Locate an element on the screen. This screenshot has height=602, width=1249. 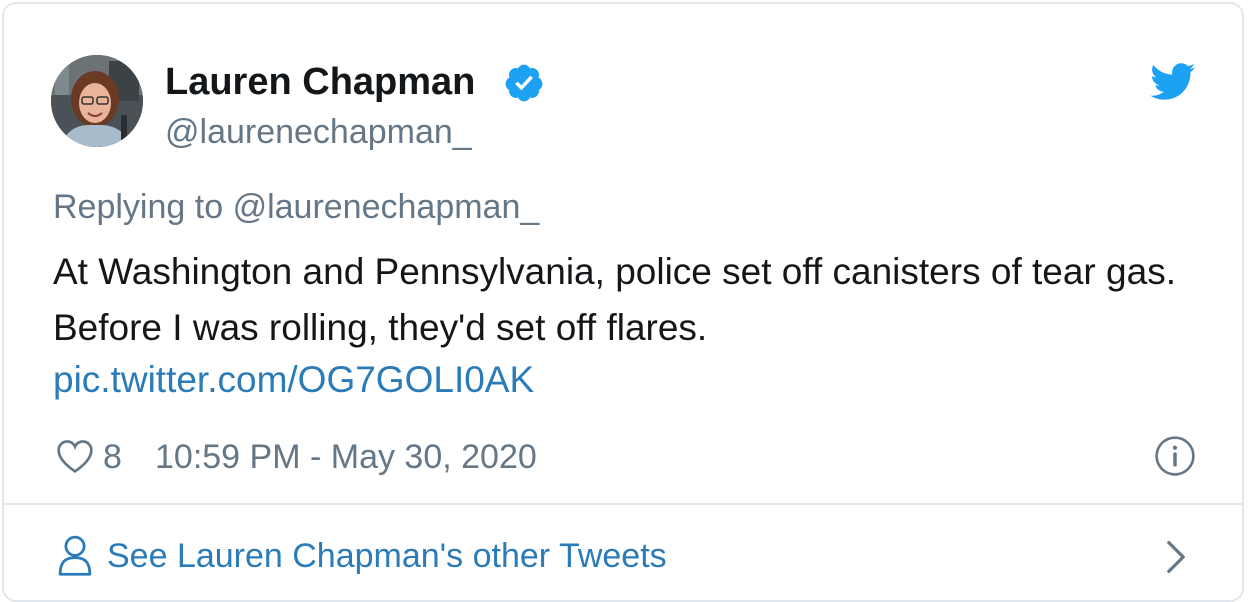
avatar is located at coordinates (97, 101).